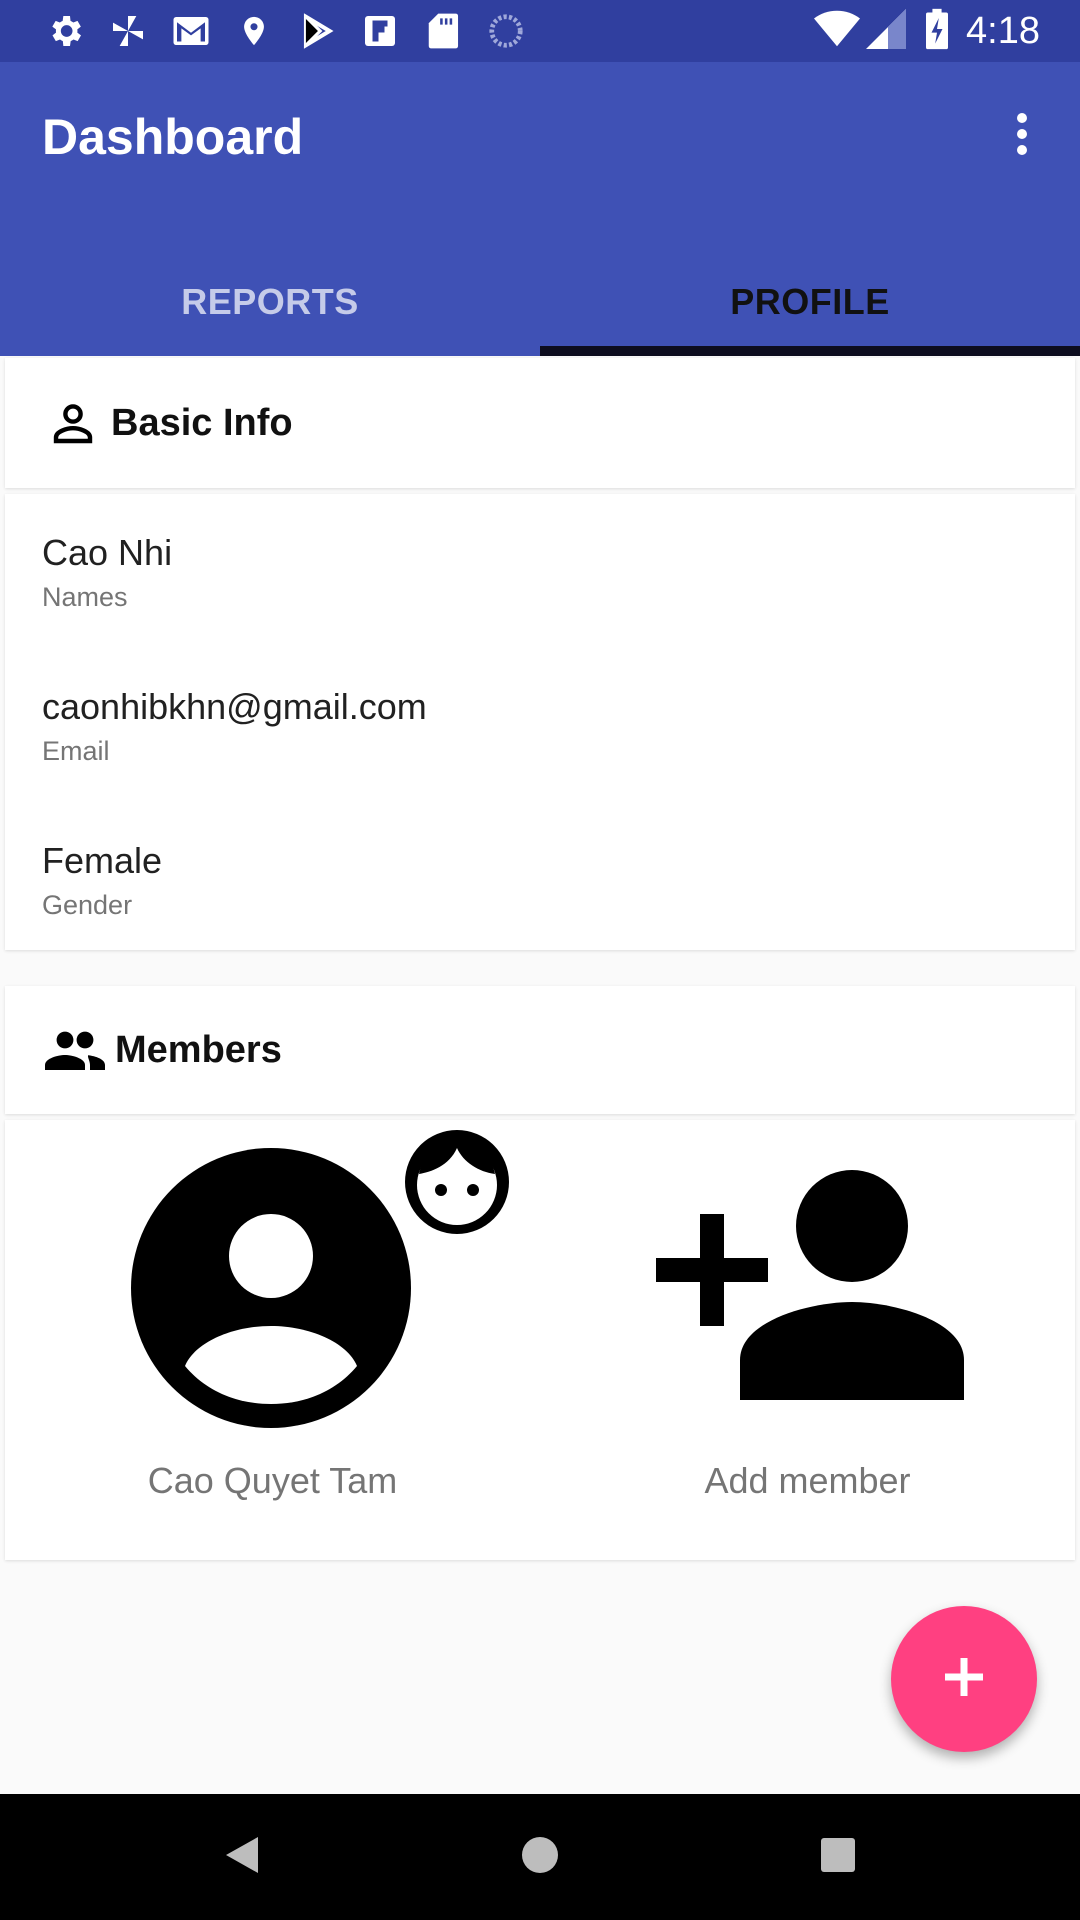 This screenshot has height=1920, width=1080. What do you see at coordinates (271, 1290) in the screenshot?
I see `account-circle-icon` at bounding box center [271, 1290].